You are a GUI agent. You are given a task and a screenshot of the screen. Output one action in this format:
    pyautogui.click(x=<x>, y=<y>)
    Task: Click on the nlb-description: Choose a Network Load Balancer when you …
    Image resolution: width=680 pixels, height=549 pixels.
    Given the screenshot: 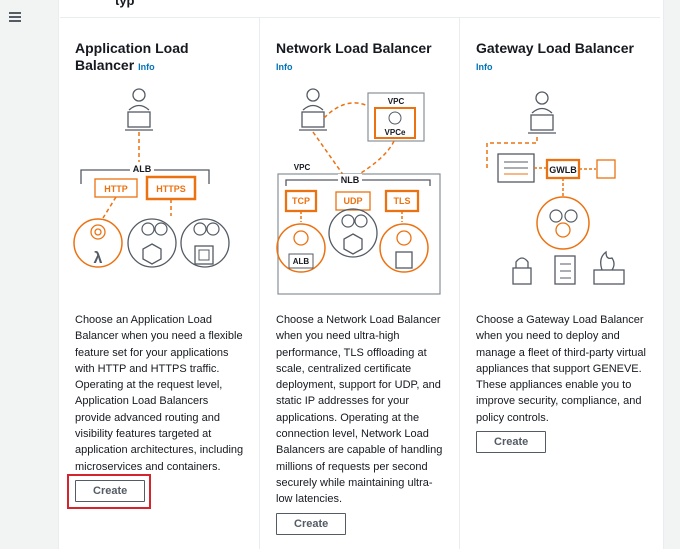 What is the action you would take?
    pyautogui.click(x=359, y=410)
    